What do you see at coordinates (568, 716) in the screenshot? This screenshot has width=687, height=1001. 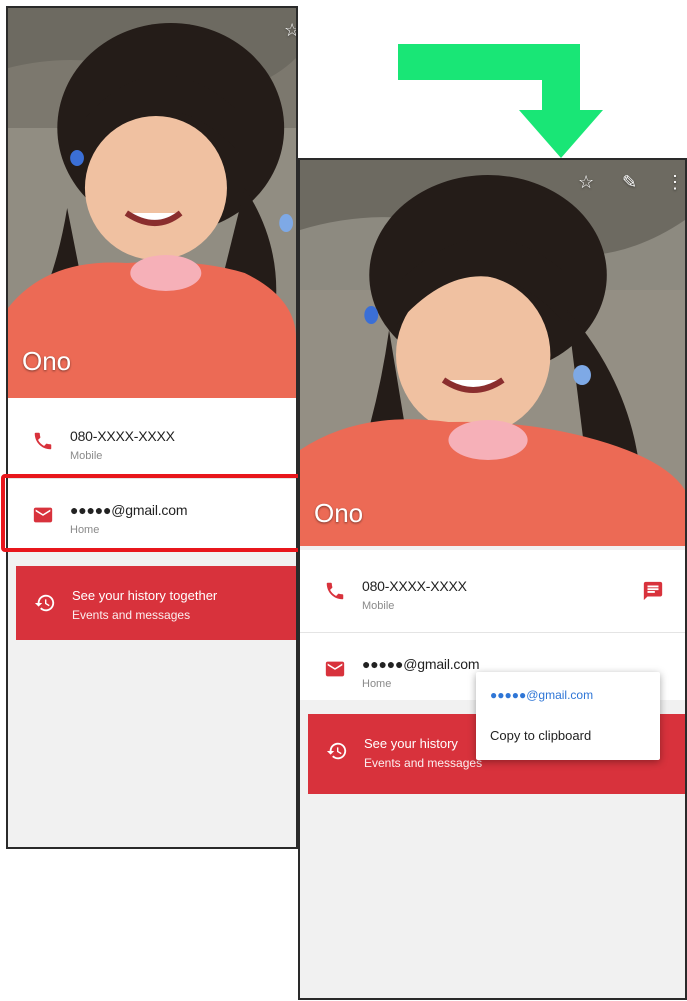 I see `email-context-menu: ●●●●●@gmail.com Copy to clipboard` at bounding box center [568, 716].